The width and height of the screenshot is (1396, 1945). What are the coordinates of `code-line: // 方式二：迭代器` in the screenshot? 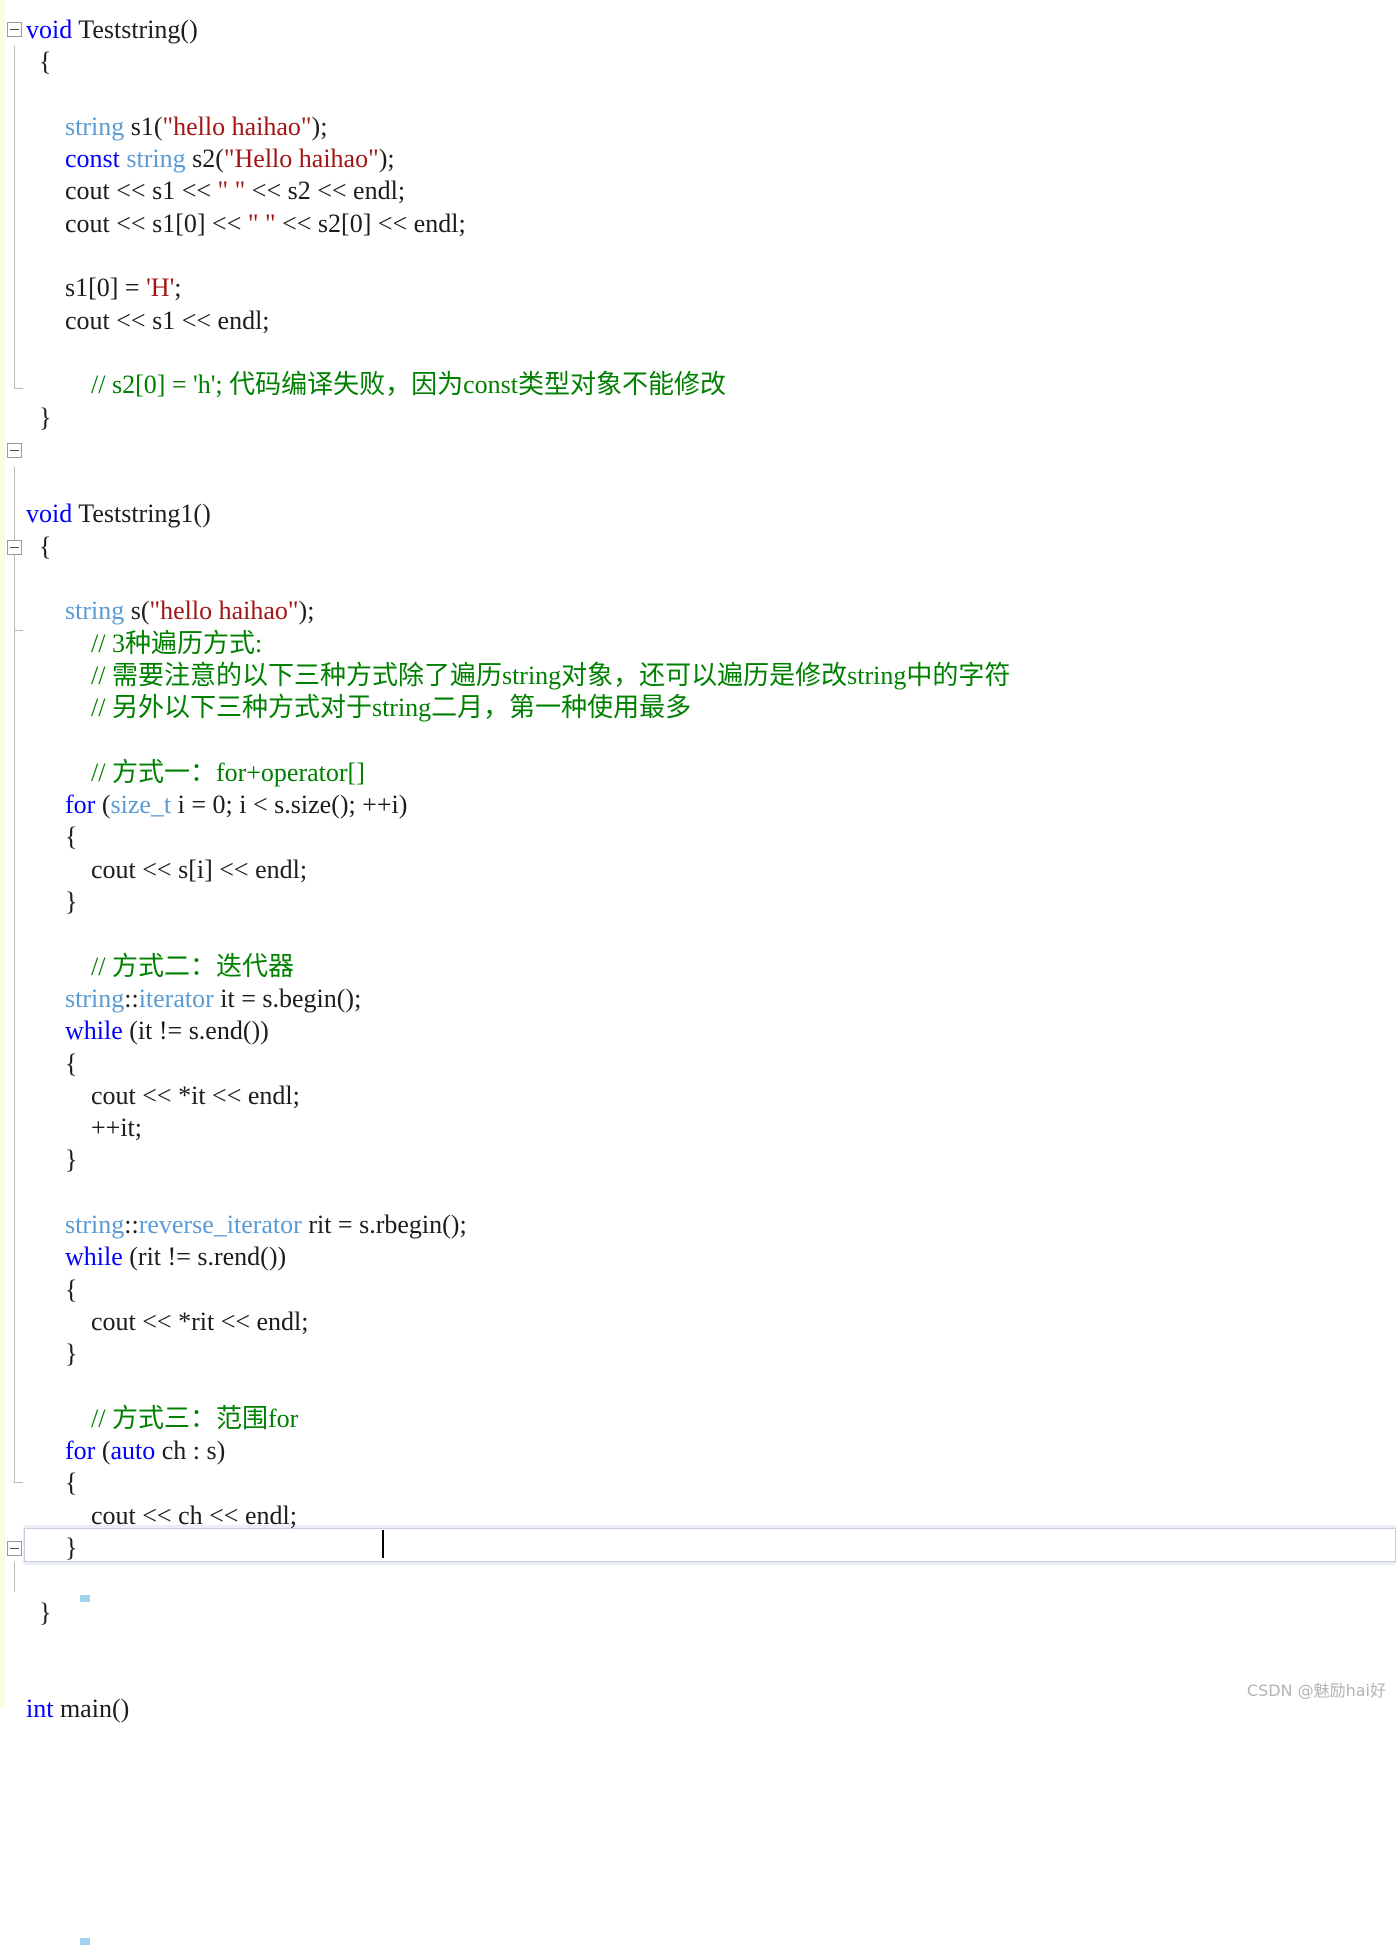 It's located at (698, 967).